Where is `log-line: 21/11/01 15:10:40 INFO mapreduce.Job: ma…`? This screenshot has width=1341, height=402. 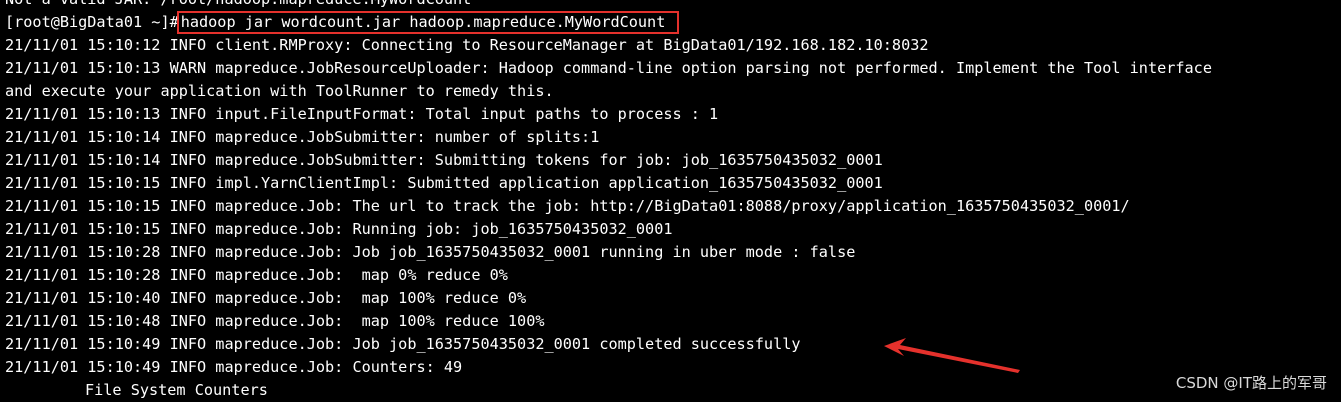
log-line: 21/11/01 15:10:40 INFO mapreduce.Job: ma… is located at coordinates (266, 298).